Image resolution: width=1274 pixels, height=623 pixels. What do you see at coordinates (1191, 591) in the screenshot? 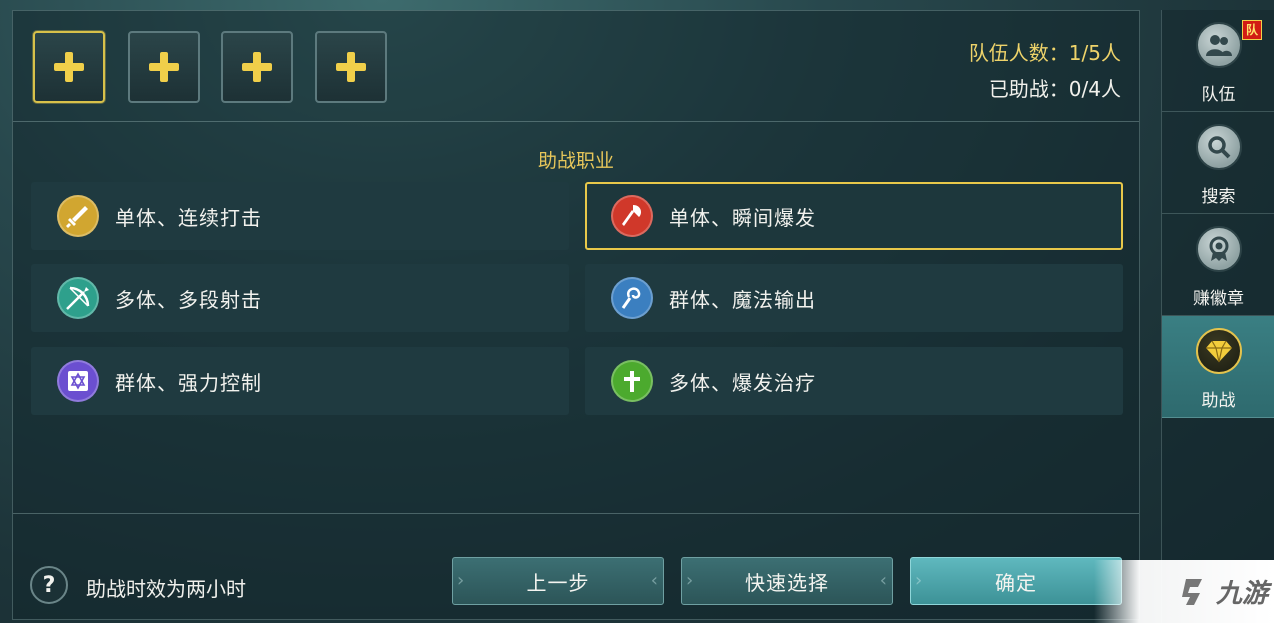
I see `nine-game-logo-icon` at bounding box center [1191, 591].